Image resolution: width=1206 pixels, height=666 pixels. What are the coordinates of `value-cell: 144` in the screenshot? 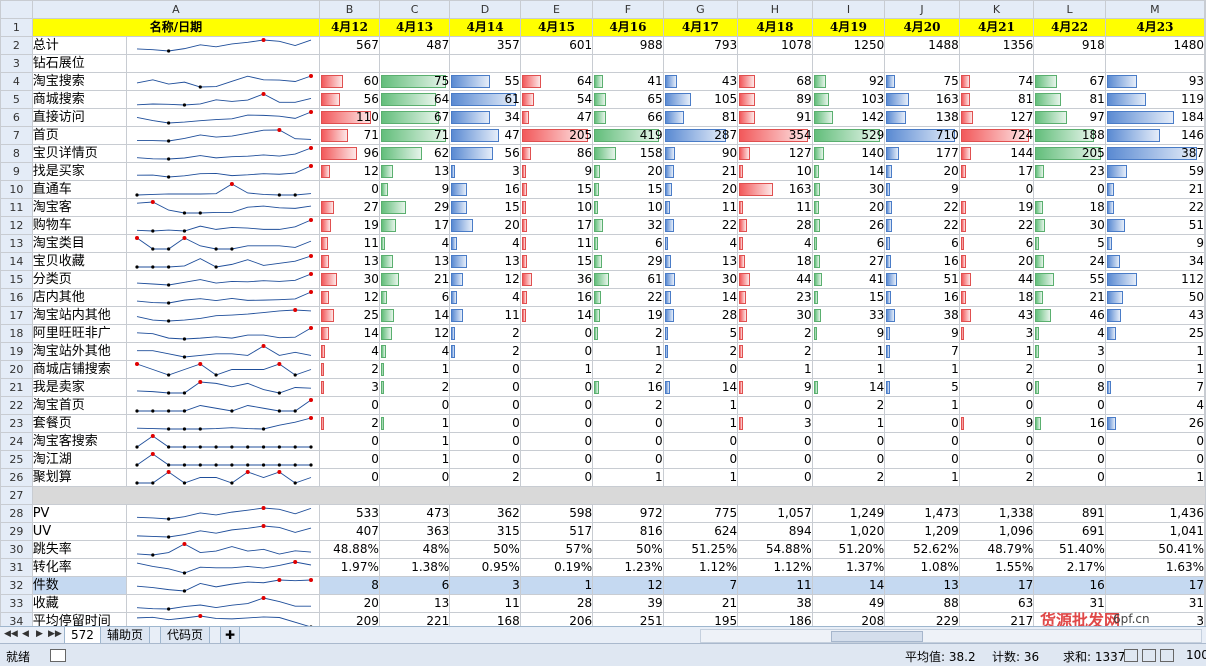 It's located at (996, 153).